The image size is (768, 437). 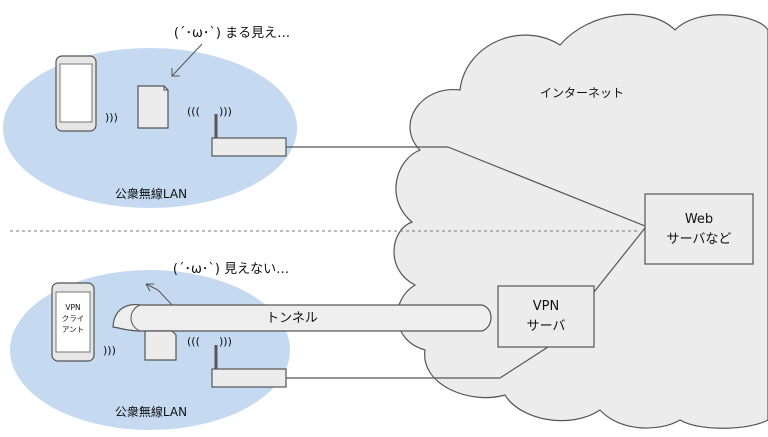 What do you see at coordinates (151, 193) in the screenshot?
I see `top-network-label: 公衆無線LAN` at bounding box center [151, 193].